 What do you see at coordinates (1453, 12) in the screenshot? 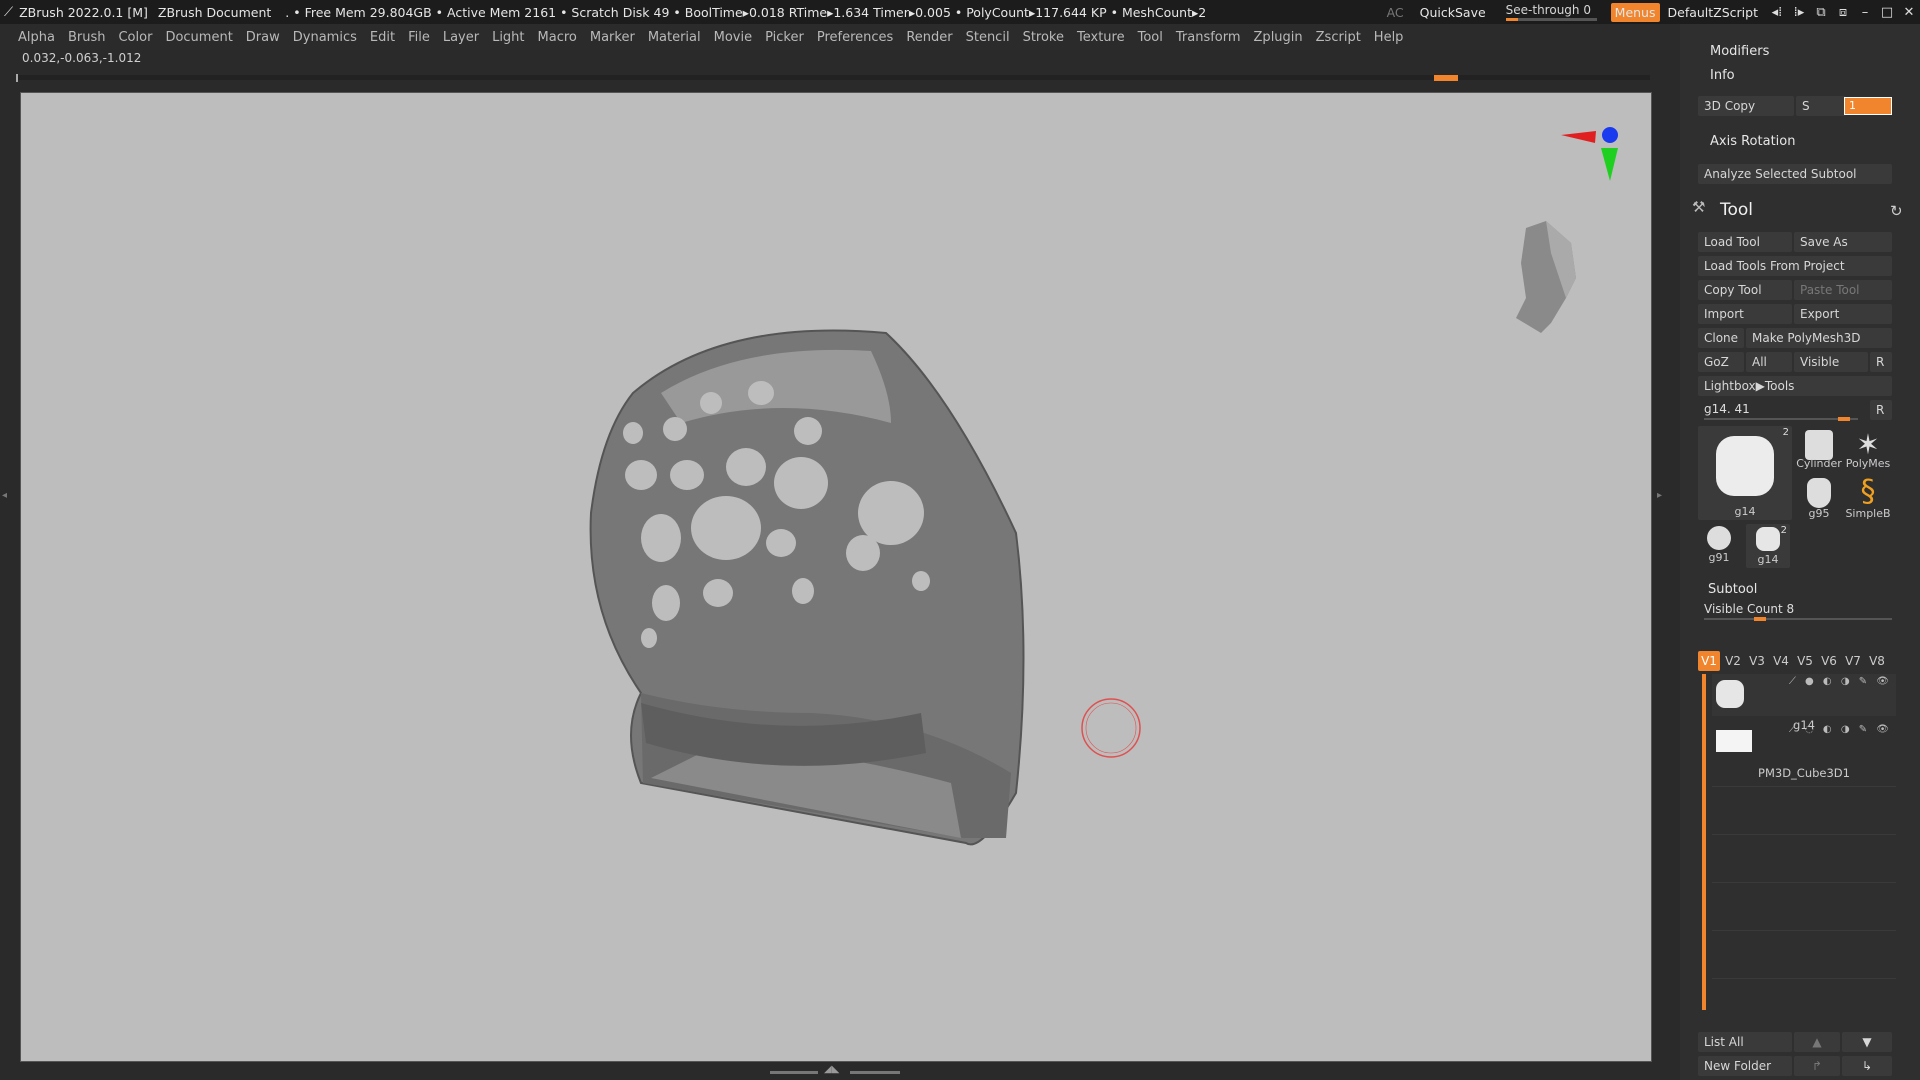
I see `quicksave-button: QuickSave` at bounding box center [1453, 12].